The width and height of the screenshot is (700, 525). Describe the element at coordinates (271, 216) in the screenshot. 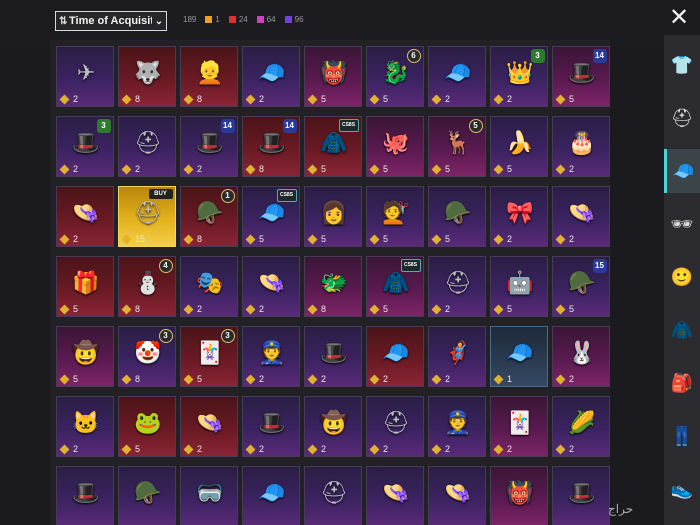

I see `inventory-item: 🧢 5 CS8S` at that location.